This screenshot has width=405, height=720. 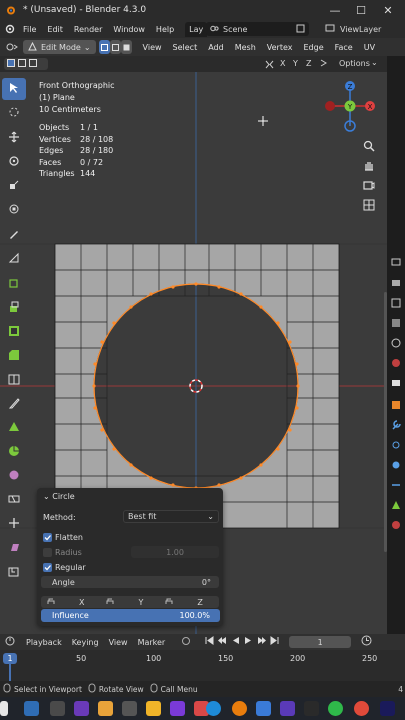 I want to click on scale-tool-button, so click(x=14, y=186).